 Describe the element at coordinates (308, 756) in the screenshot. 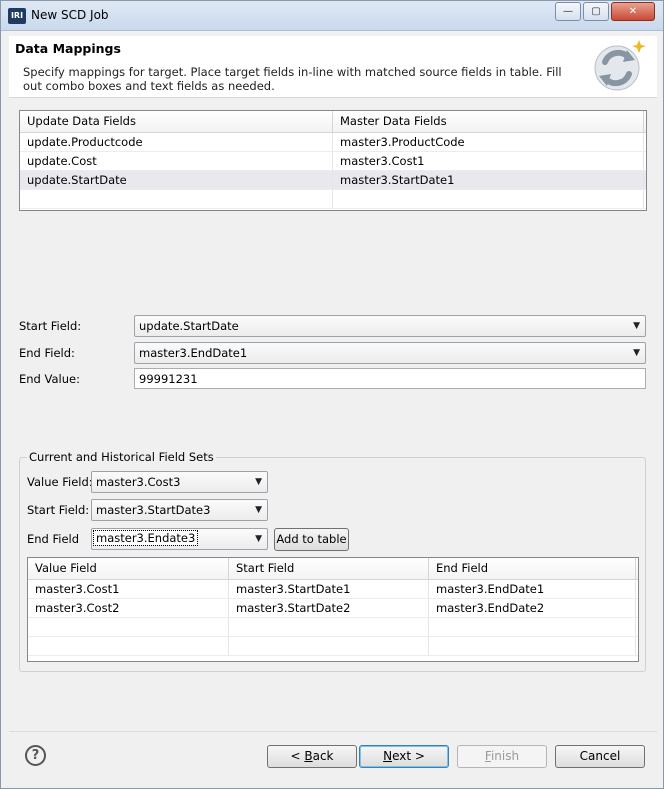

I see `back-mnemonic: B` at that location.